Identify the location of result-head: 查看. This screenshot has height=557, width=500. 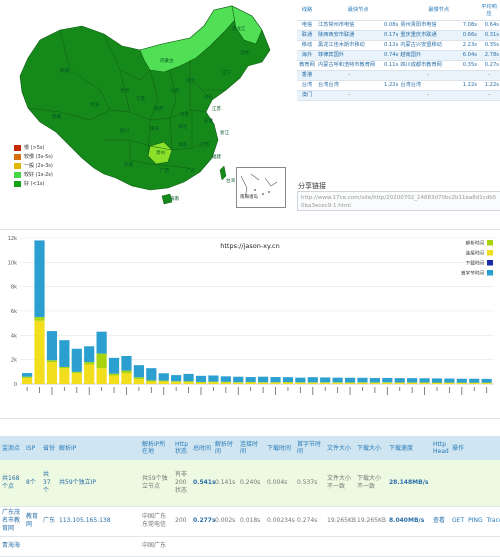
(440, 521).